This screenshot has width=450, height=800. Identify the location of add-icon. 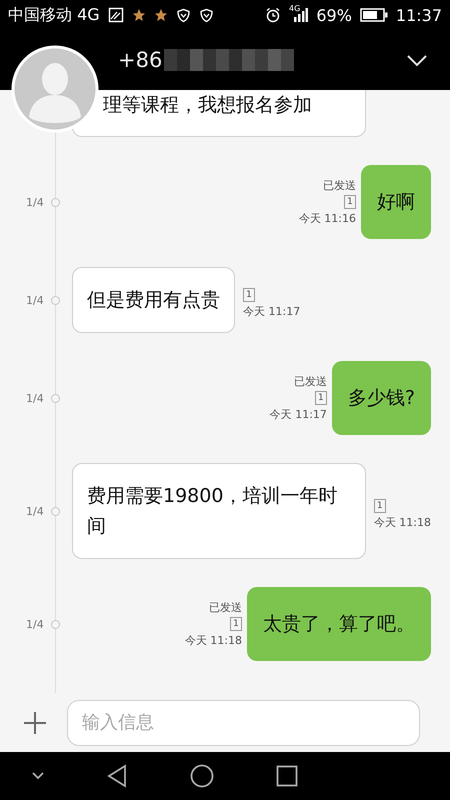
(35, 722).